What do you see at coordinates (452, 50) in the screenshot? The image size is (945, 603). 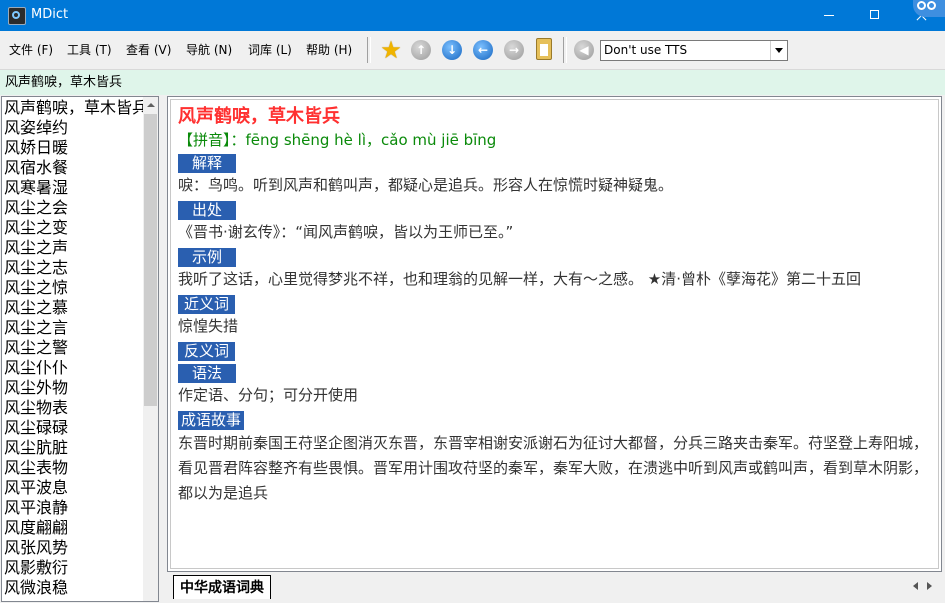 I see `down-arrow-icon: ↓` at bounding box center [452, 50].